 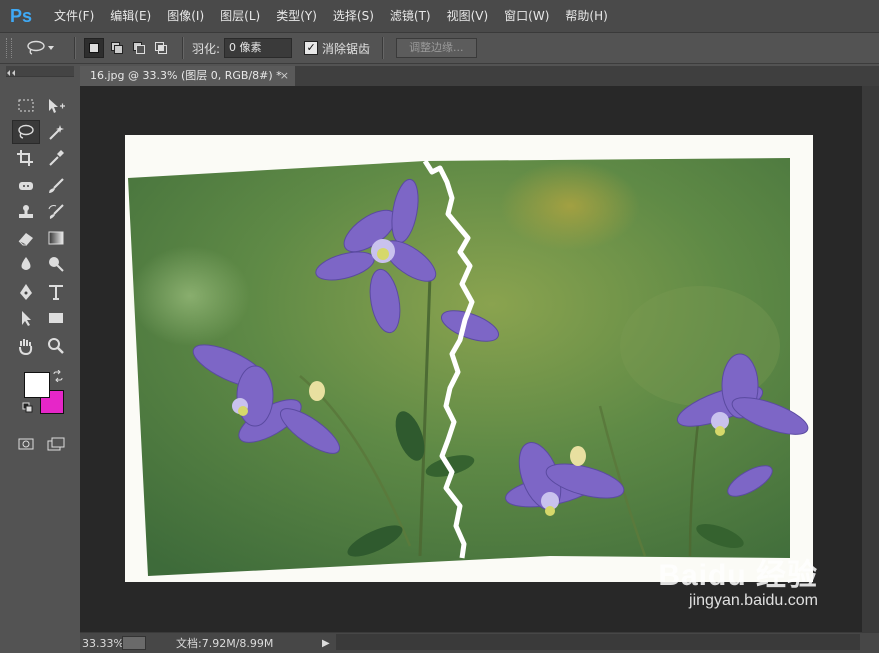 I want to click on clone-stamp-tool, so click(x=26, y=212).